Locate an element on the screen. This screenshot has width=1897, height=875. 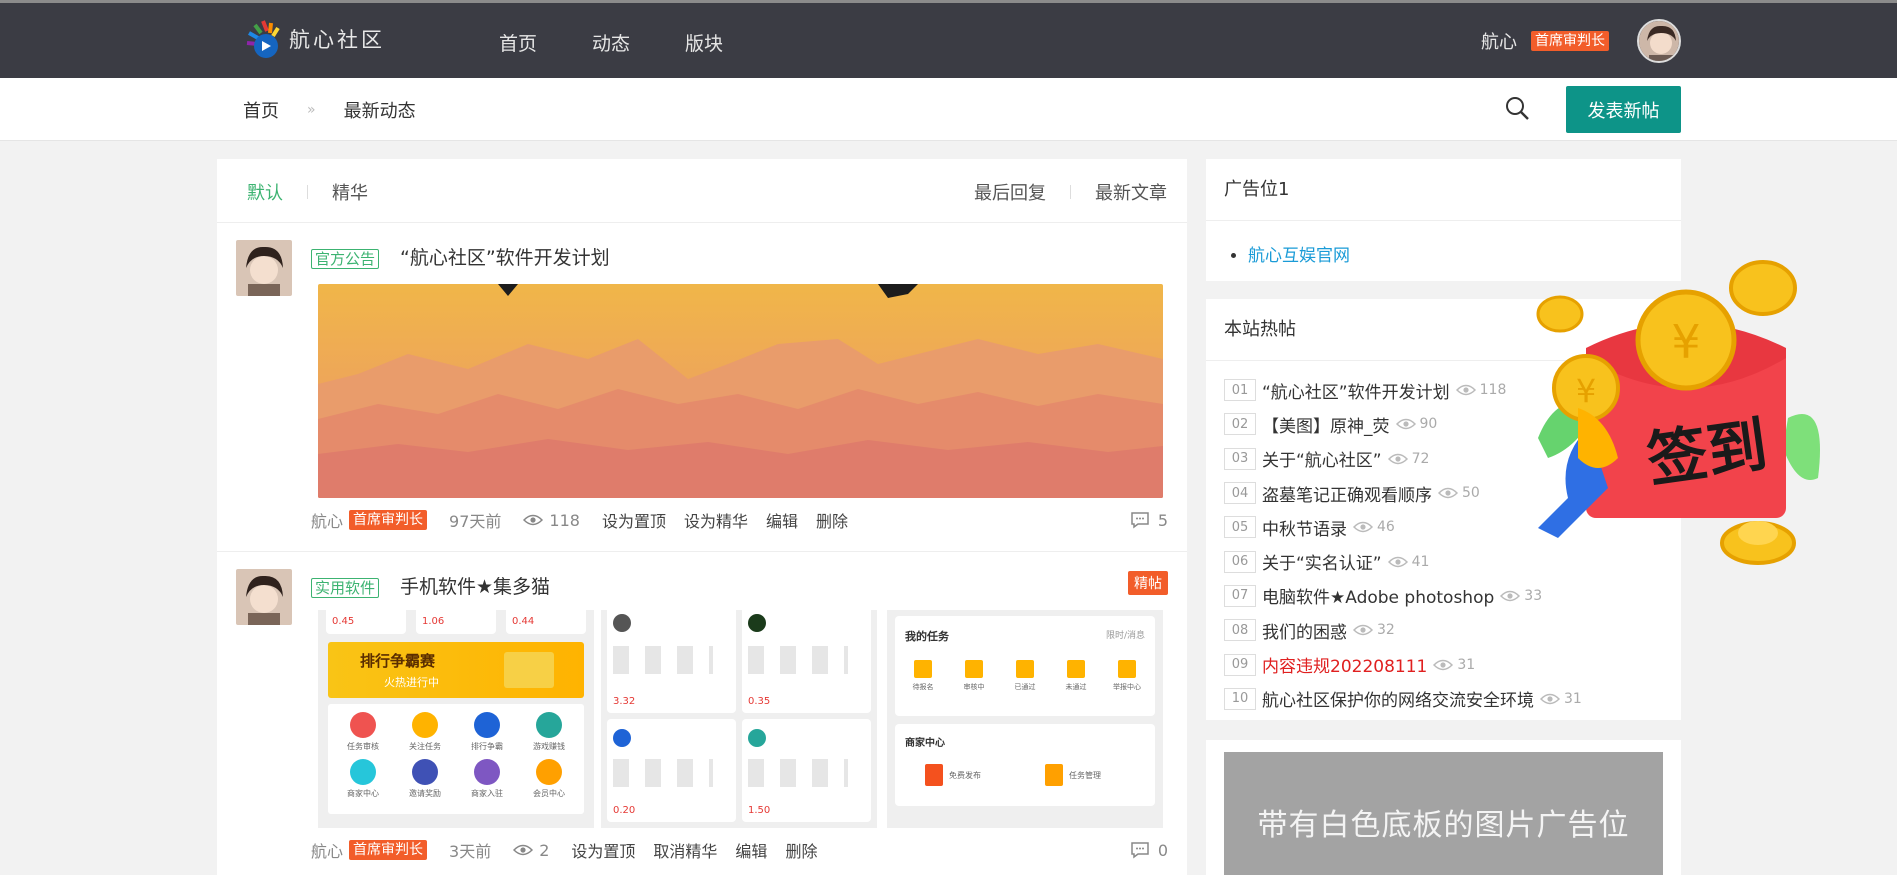
feature-label: 商家中心 is located at coordinates (363, 793).